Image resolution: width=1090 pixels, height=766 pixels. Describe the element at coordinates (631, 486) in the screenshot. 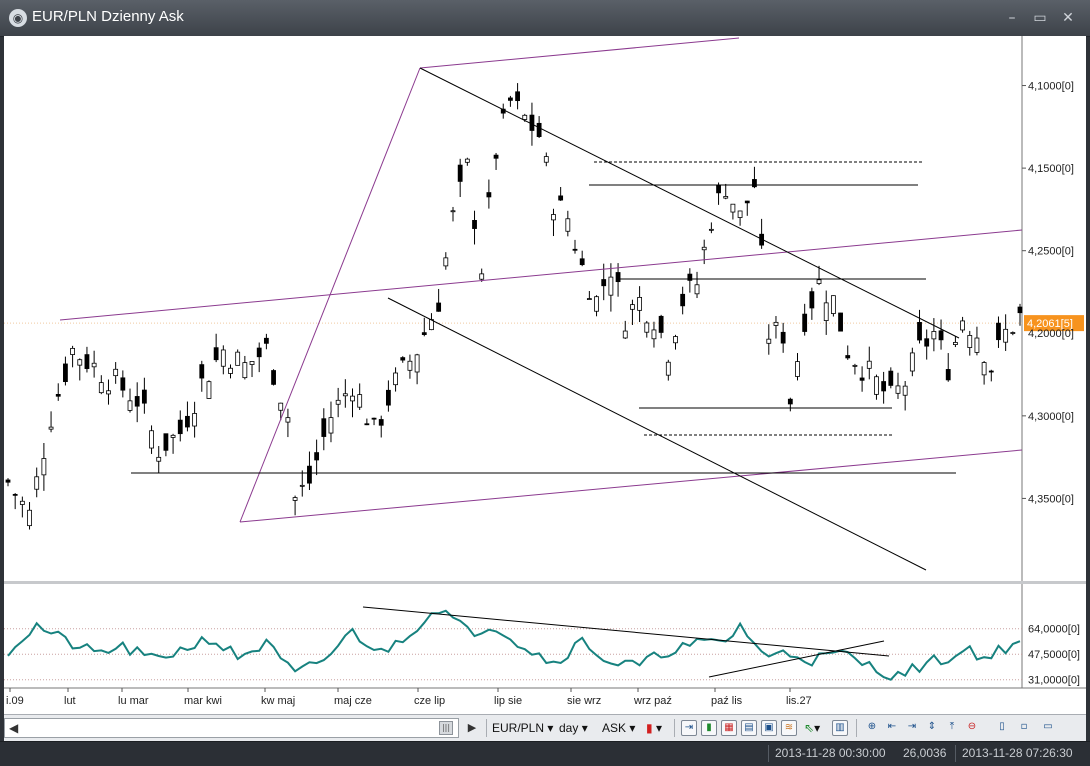

I see `channel-lower-line` at that location.